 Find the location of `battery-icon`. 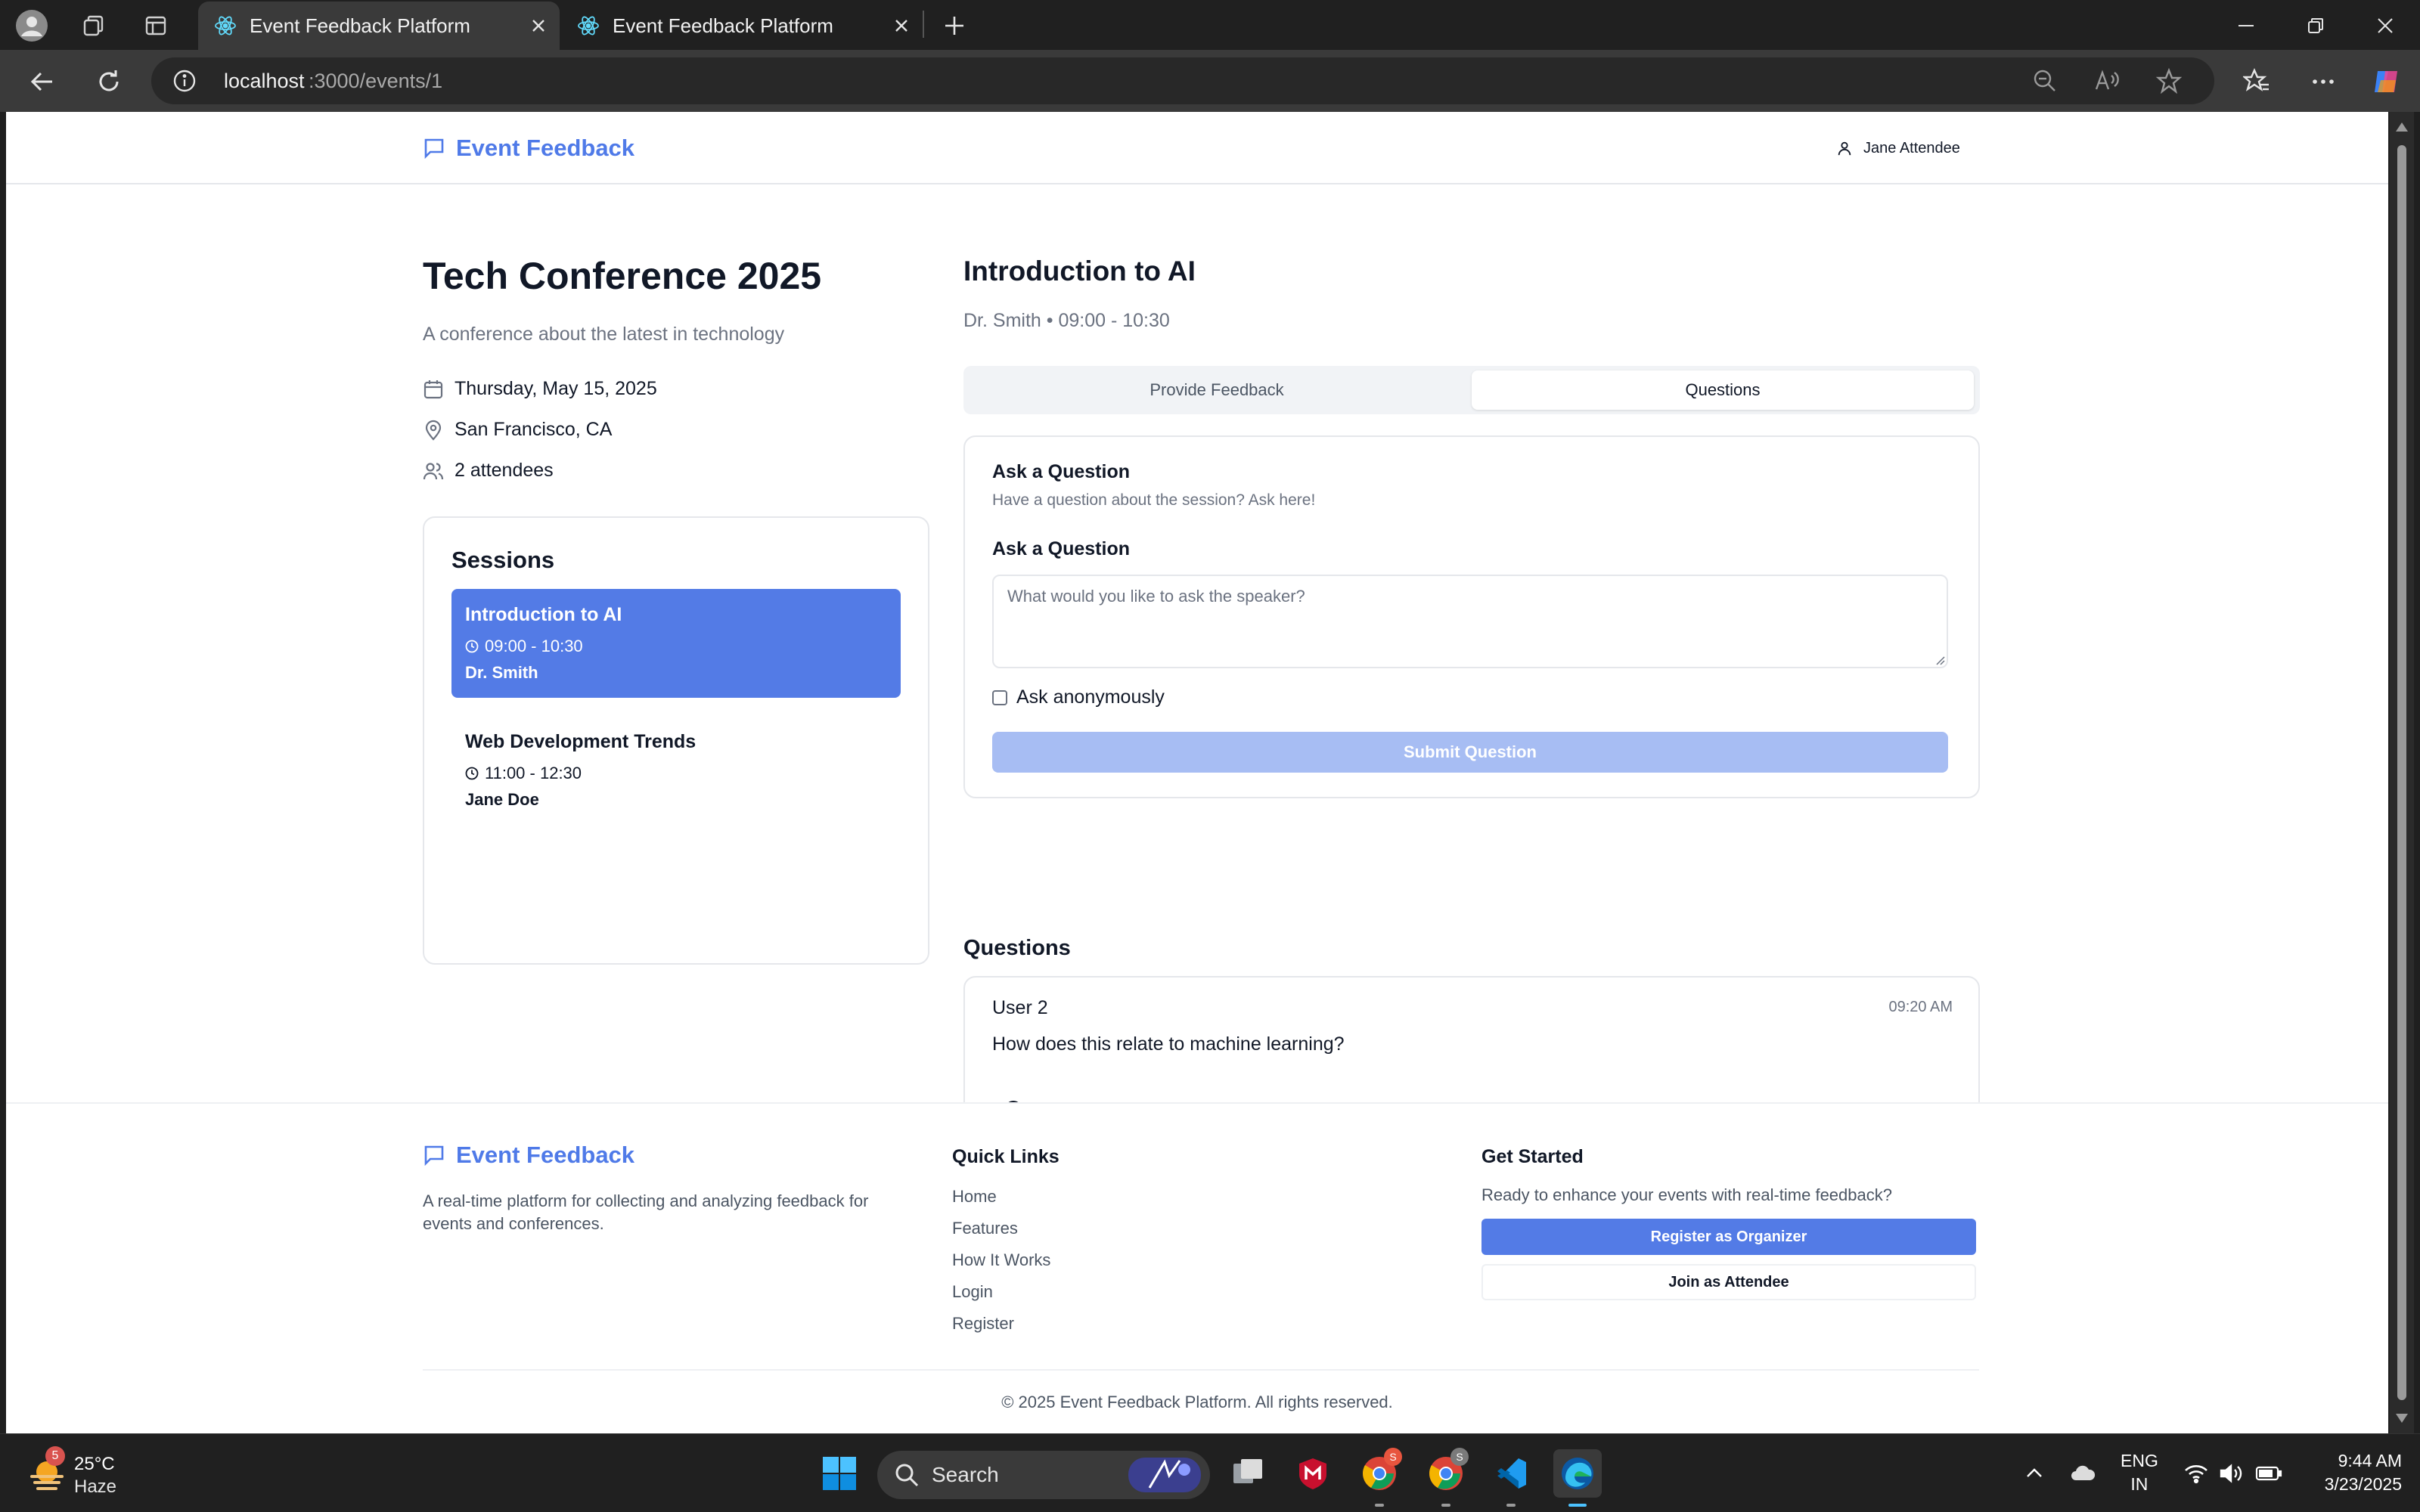

battery-icon is located at coordinates (2268, 1473).